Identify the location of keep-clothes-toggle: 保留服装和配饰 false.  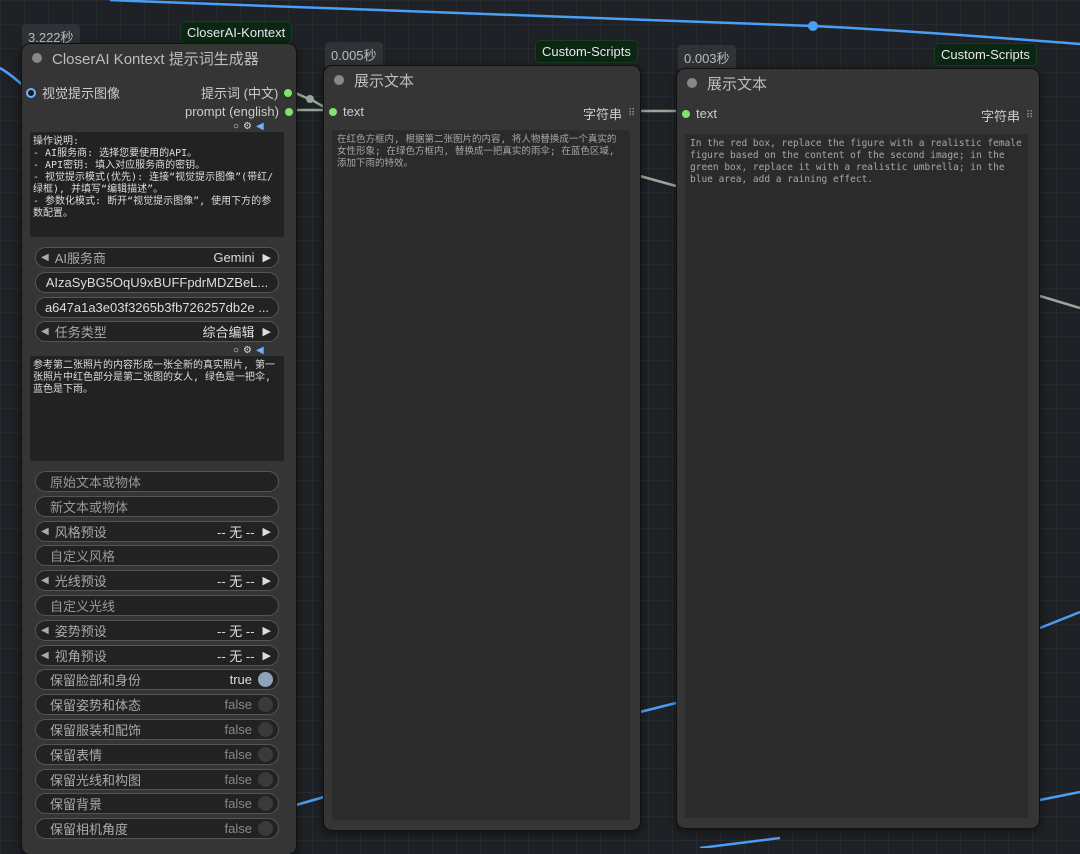
(157, 729).